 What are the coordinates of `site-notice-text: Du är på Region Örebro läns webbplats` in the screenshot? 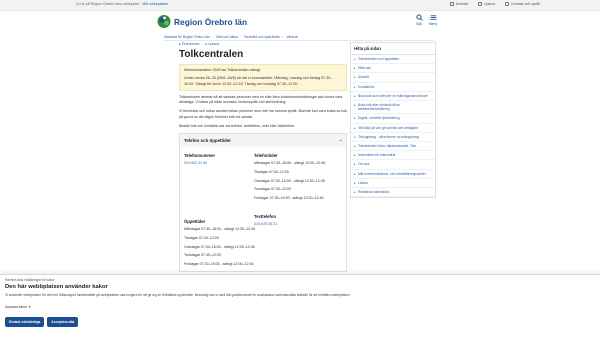 It's located at (108, 4).